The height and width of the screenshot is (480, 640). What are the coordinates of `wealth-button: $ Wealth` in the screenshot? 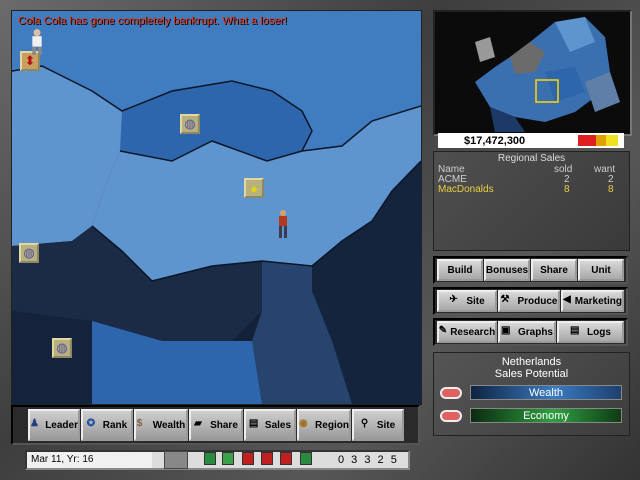 It's located at (161, 425).